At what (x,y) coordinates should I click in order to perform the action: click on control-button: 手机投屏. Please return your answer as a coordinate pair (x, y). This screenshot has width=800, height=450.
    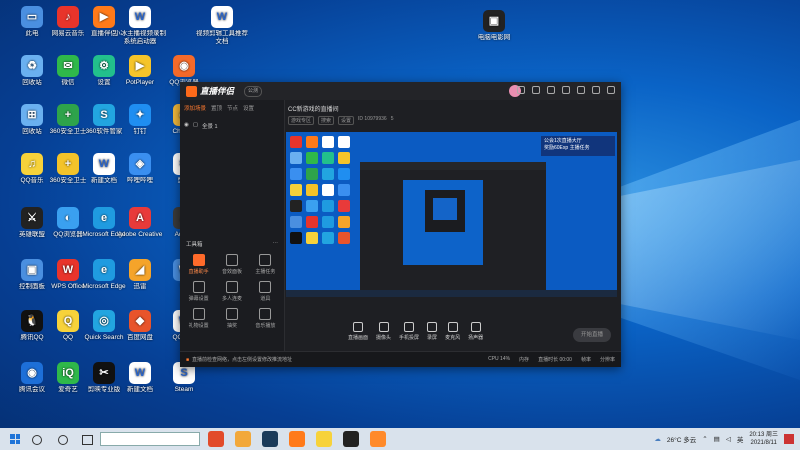
    Looking at the image, I should click on (409, 331).